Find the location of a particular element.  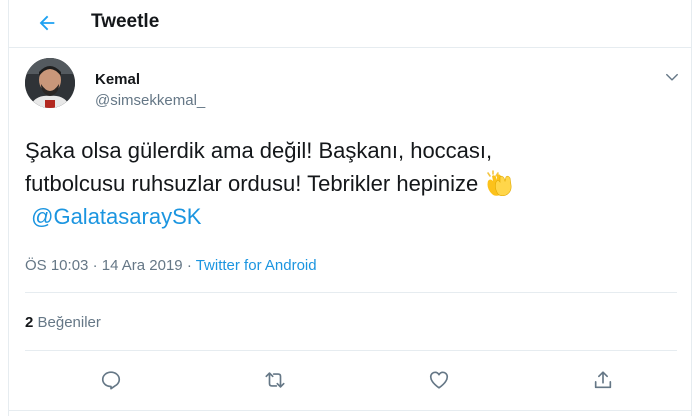

like-button is located at coordinates (439, 380).